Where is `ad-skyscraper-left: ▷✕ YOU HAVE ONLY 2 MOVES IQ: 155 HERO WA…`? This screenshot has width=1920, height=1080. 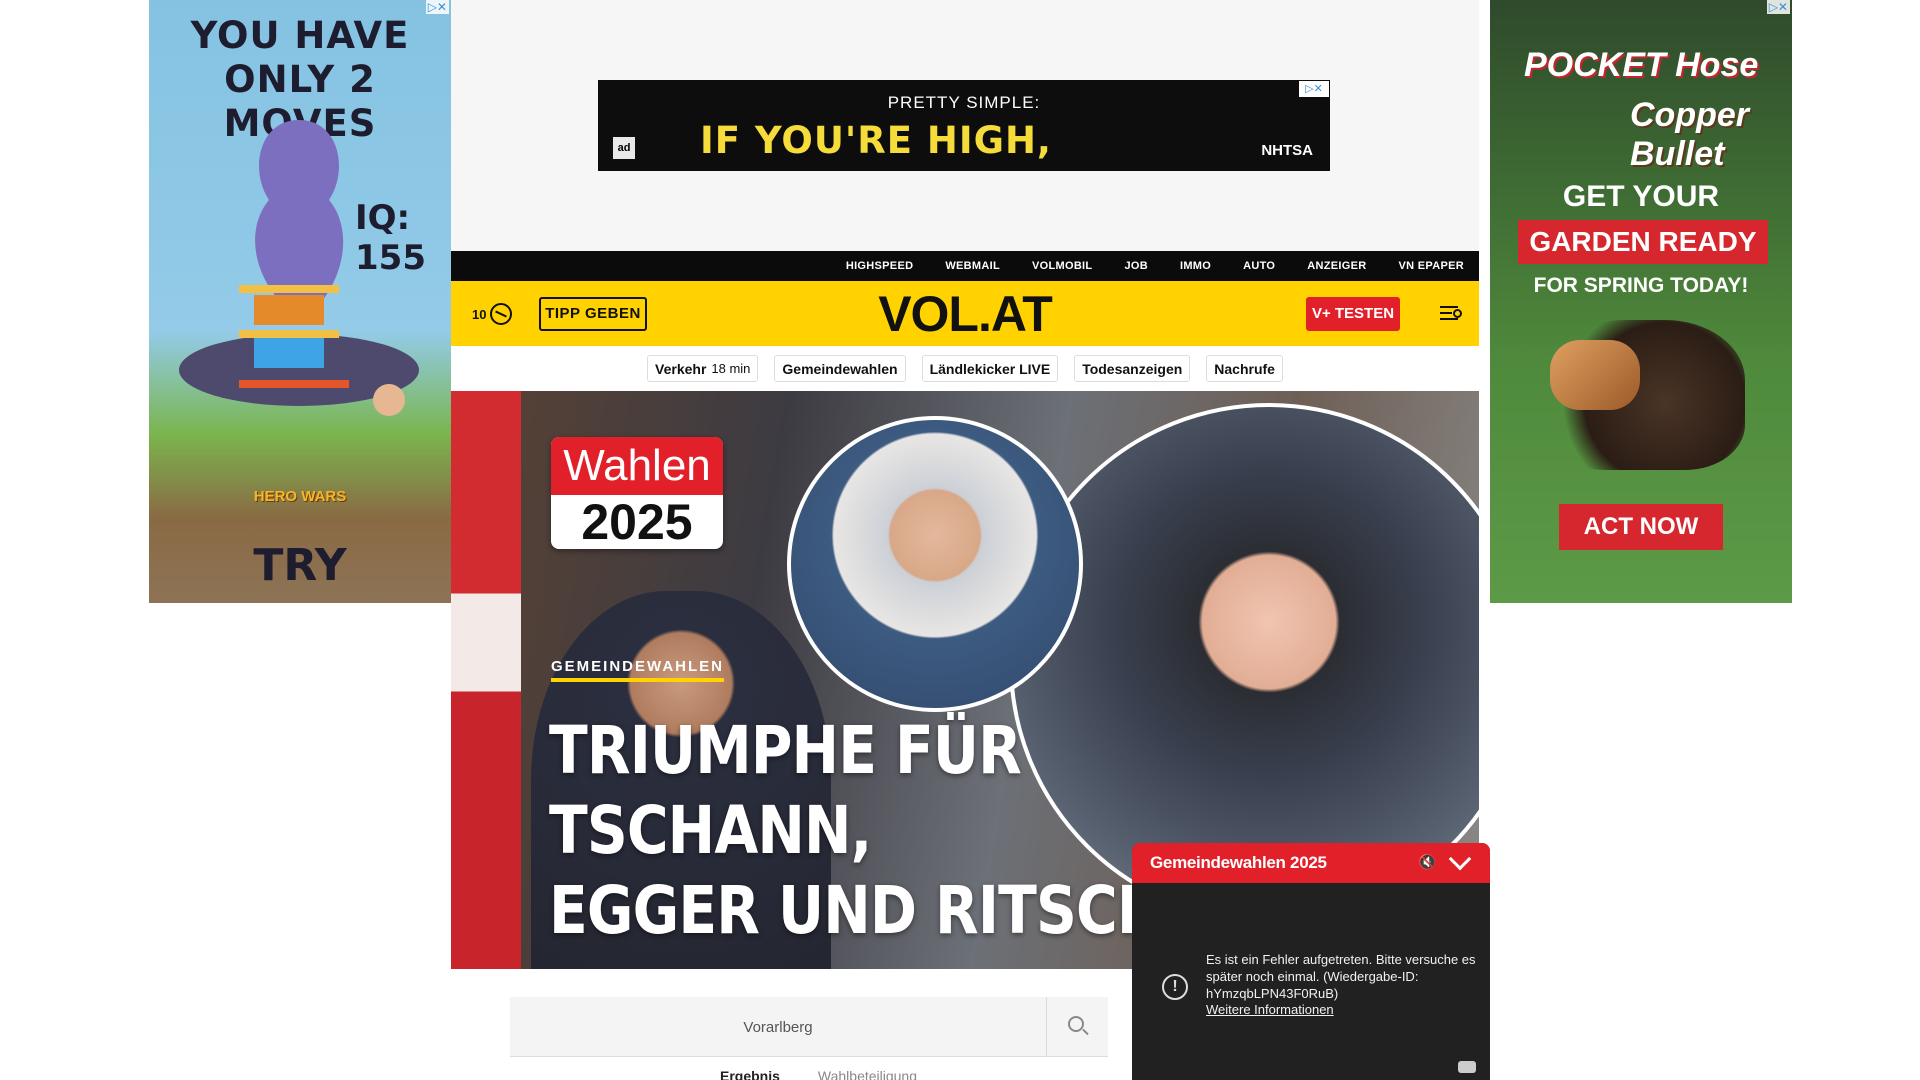 ad-skyscraper-left: ▷✕ YOU HAVE ONLY 2 MOVES IQ: 155 HERO WA… is located at coordinates (300, 301).